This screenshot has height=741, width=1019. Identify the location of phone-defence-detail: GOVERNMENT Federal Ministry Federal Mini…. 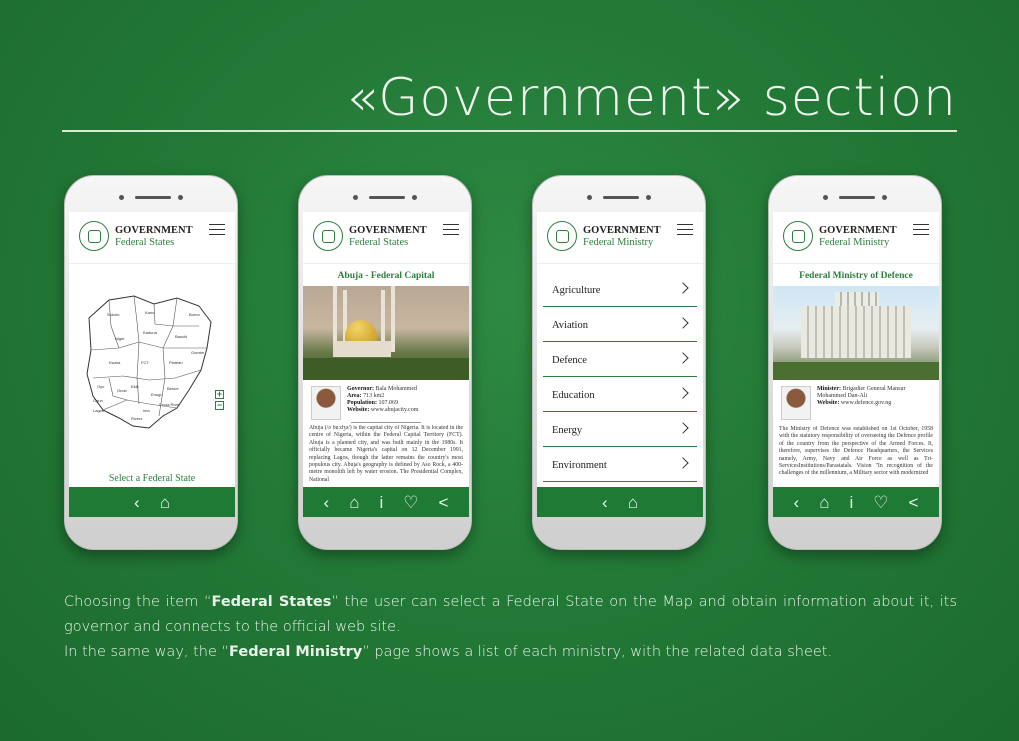
(855, 362).